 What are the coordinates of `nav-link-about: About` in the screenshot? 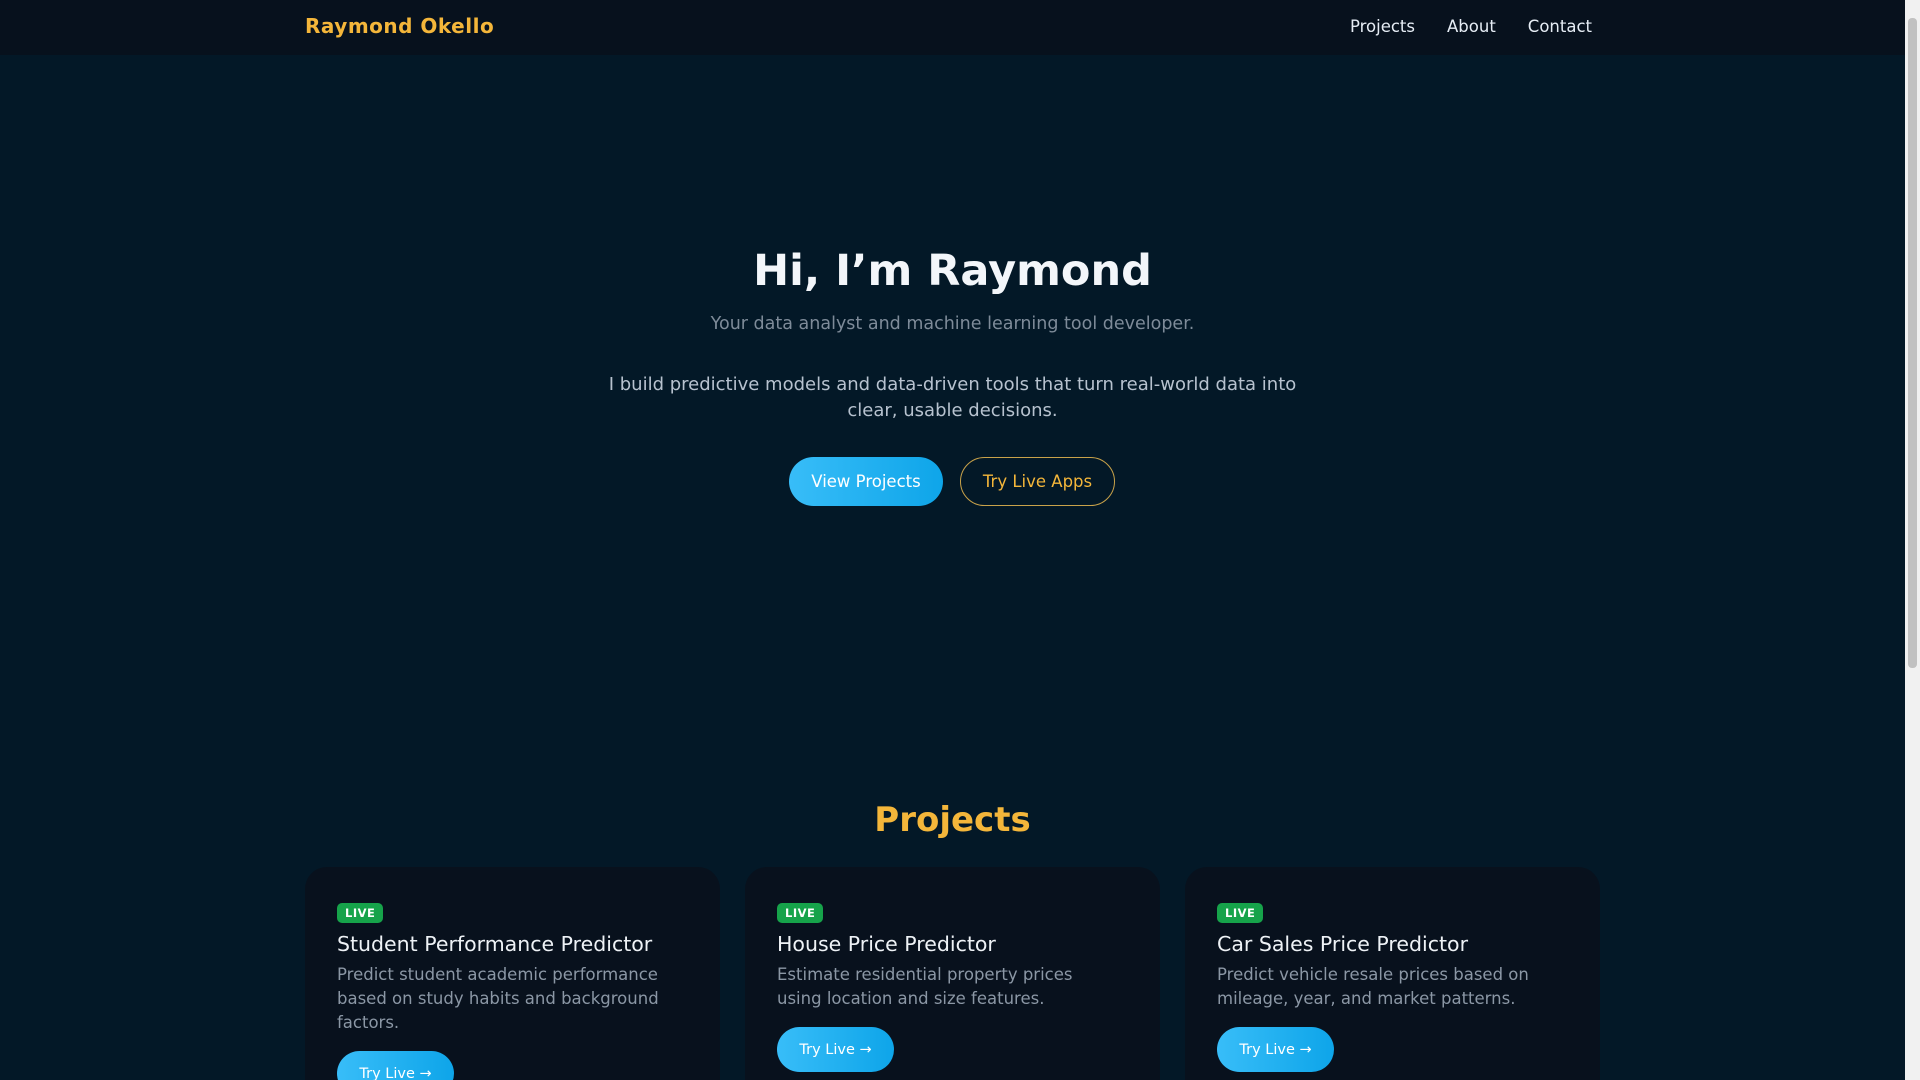 It's located at (1471, 26).